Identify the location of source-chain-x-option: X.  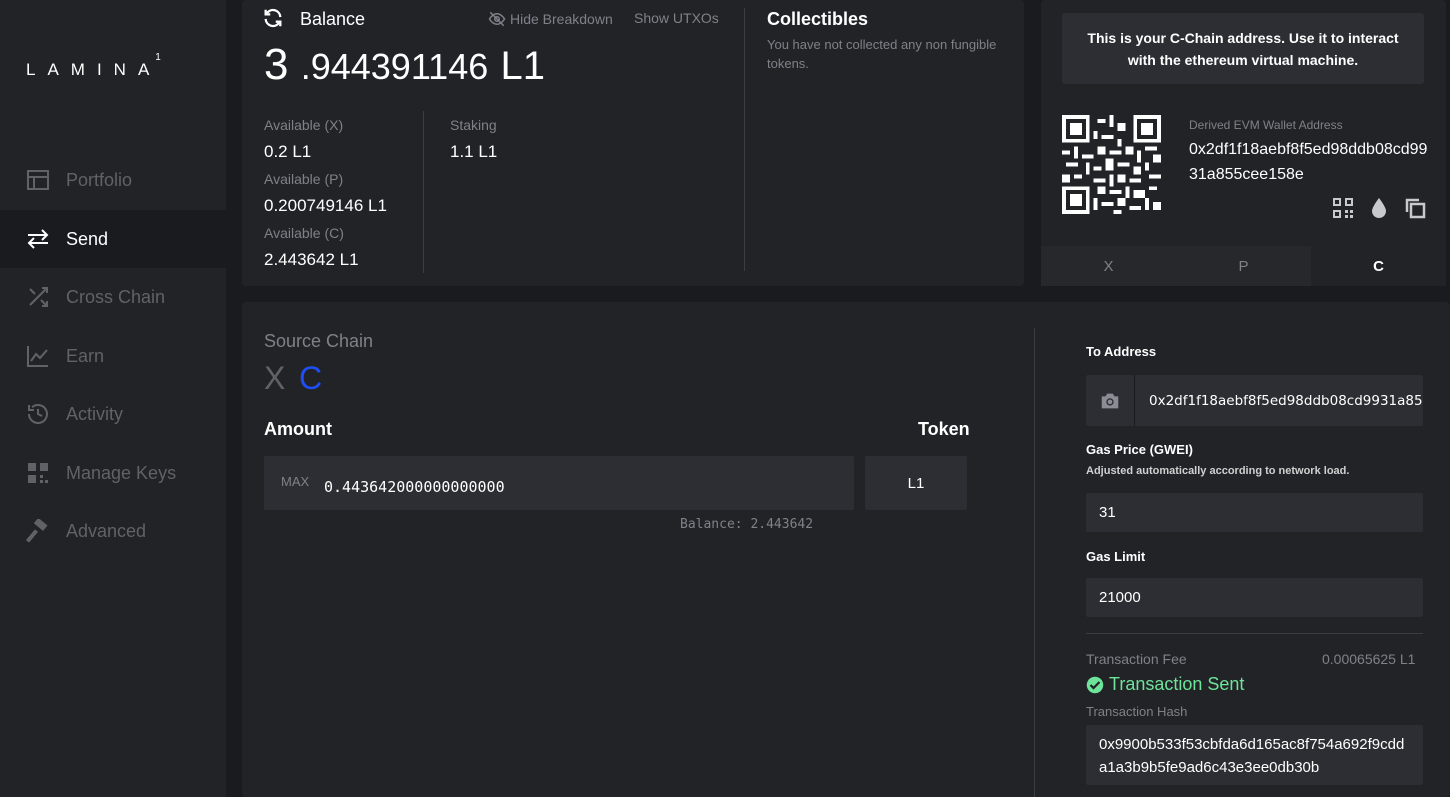
(274, 378).